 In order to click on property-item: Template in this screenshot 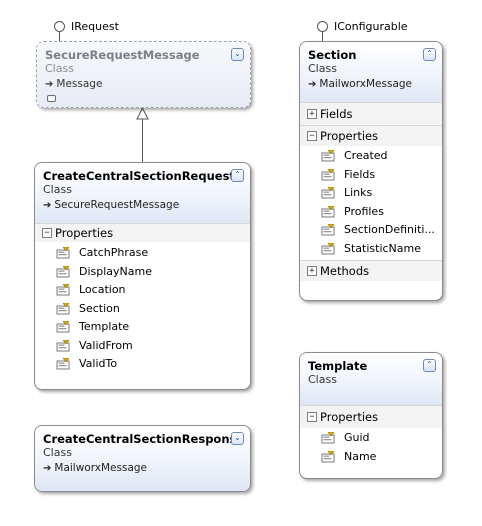, I will do `click(142, 327)`.